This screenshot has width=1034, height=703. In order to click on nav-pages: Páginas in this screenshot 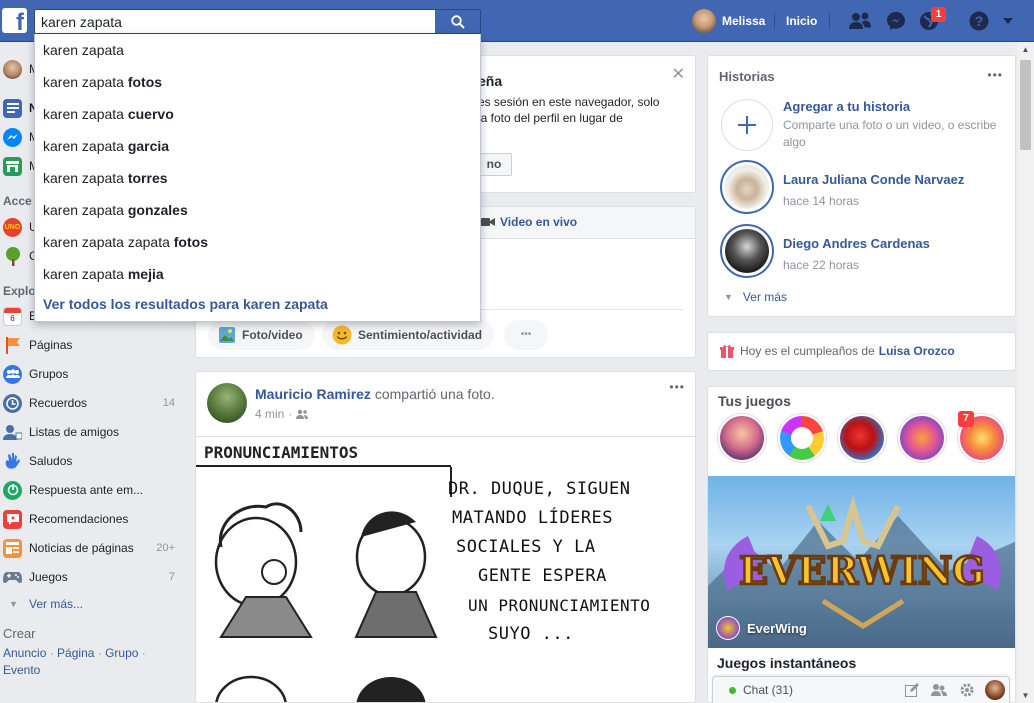, I will do `click(92, 345)`.